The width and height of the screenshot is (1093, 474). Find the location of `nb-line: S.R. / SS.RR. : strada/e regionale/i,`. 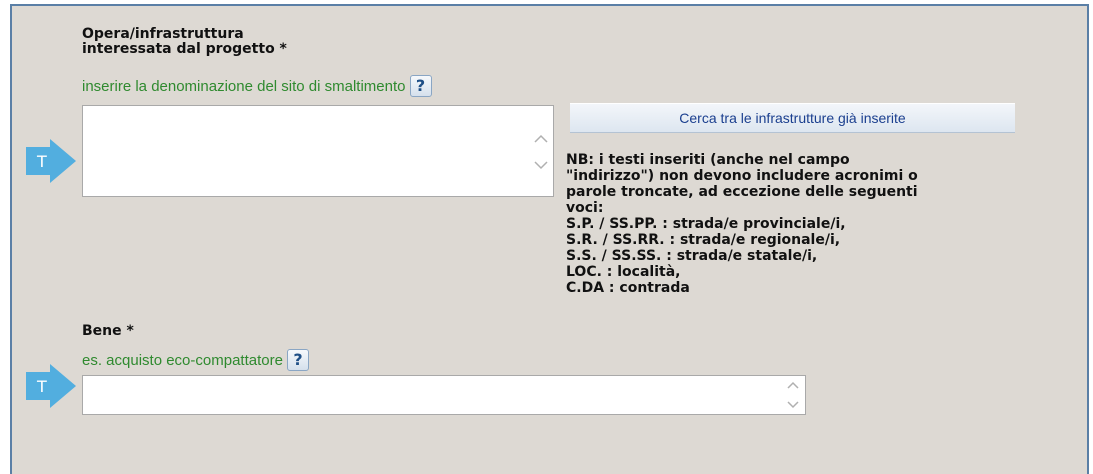

nb-line: S.R. / SS.RR. : strada/e regionale/i, is located at coordinates (703, 240).